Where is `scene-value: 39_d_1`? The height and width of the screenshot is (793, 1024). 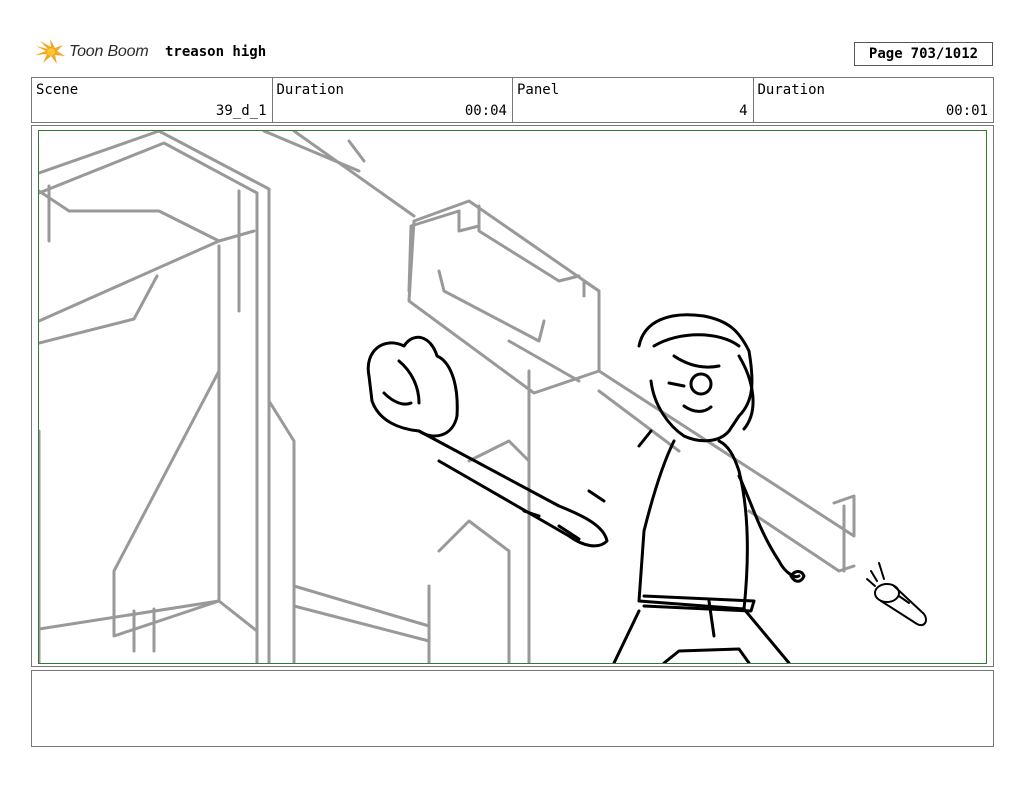 scene-value: 39_d_1 is located at coordinates (241, 111).